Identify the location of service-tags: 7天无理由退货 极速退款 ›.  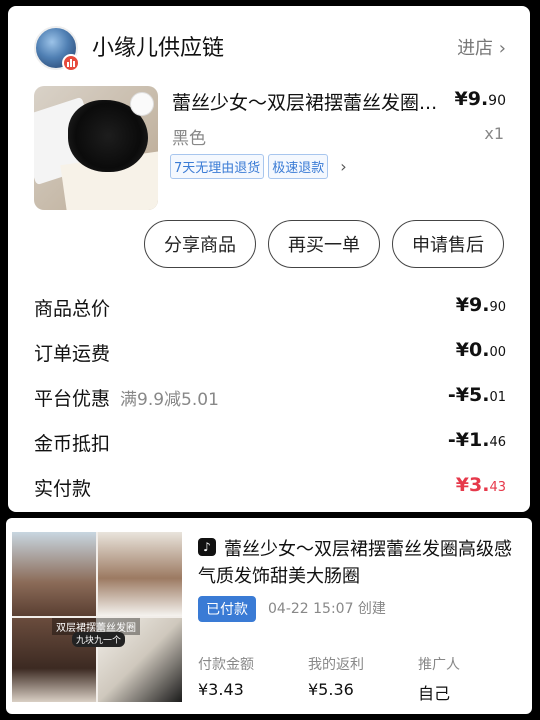
(258, 166).